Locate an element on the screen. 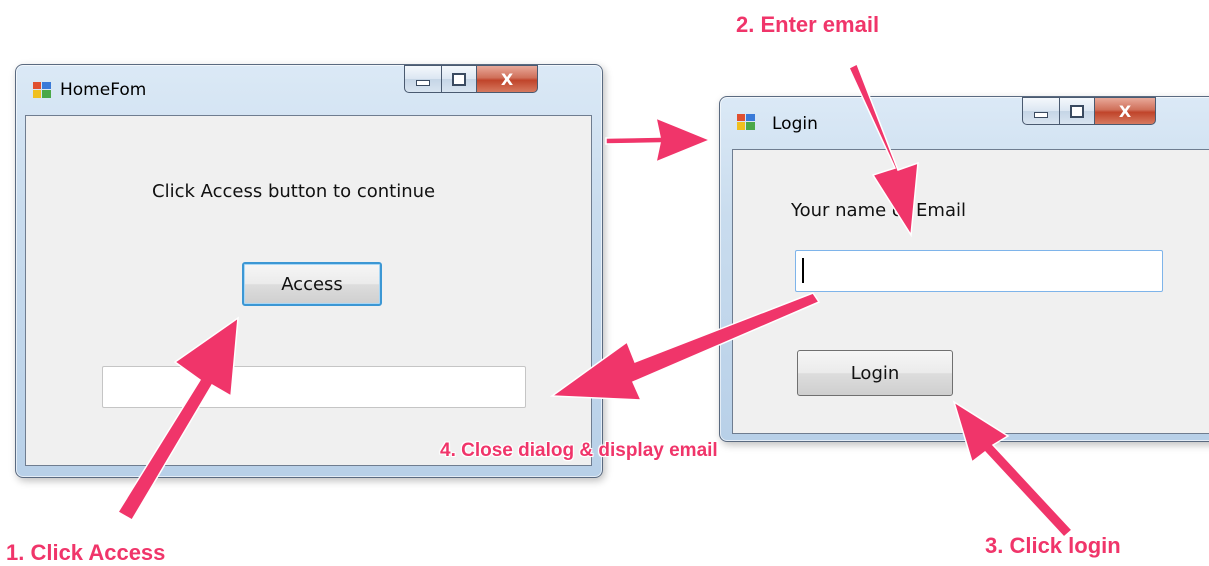  annotation-step4: 4. Close dialog & display email is located at coordinates (579, 450).